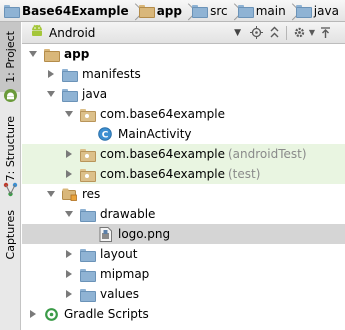  I want to click on tree-row: logo.png, so click(183, 234).